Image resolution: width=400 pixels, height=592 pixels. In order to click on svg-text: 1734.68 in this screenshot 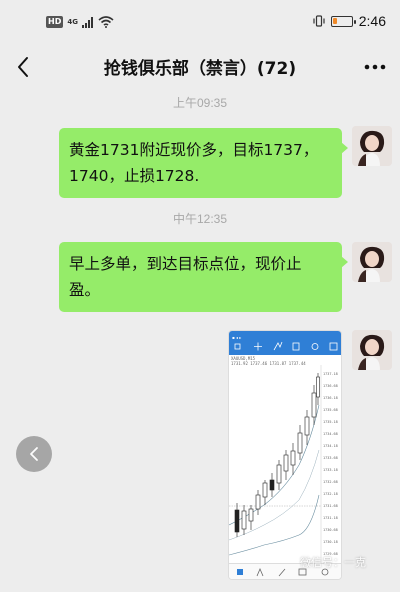, I will do `click(330, 434)`.